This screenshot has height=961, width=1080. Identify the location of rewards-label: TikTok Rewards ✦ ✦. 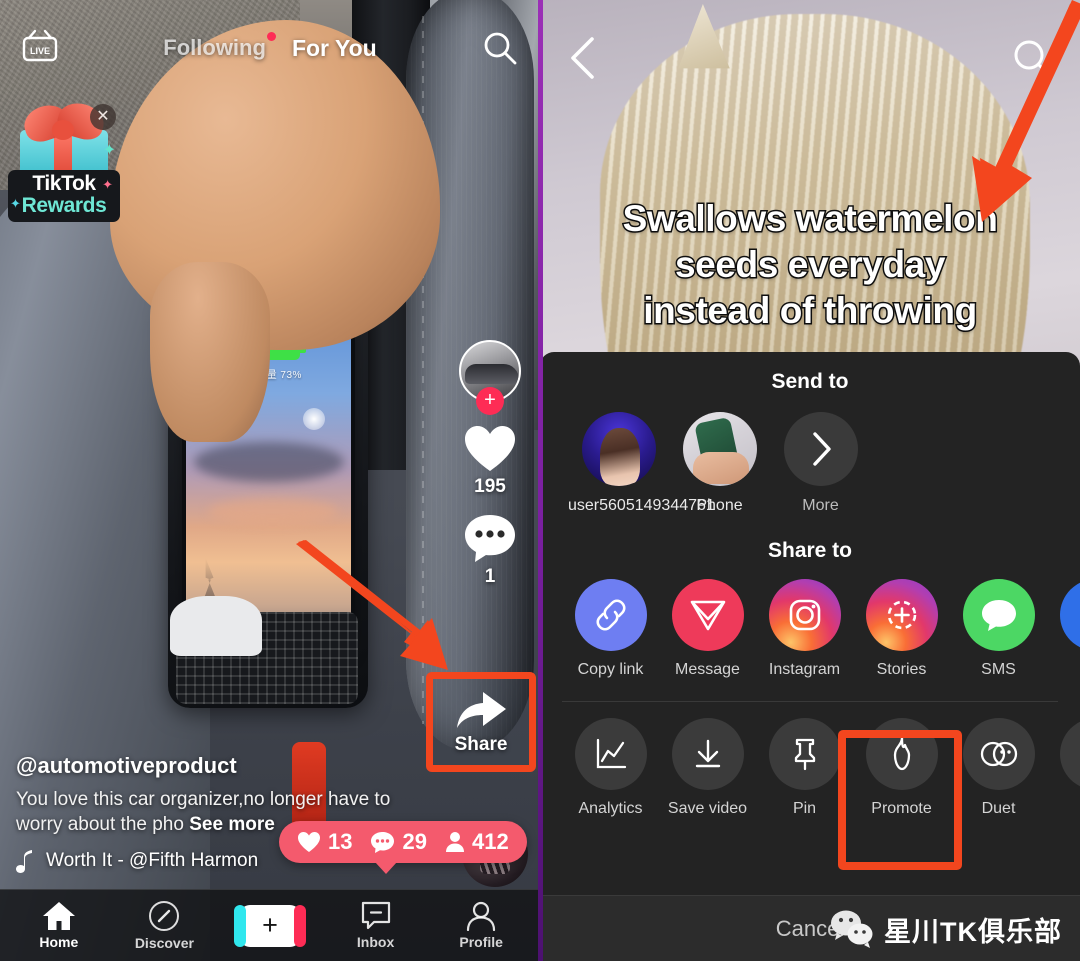
(64, 196).